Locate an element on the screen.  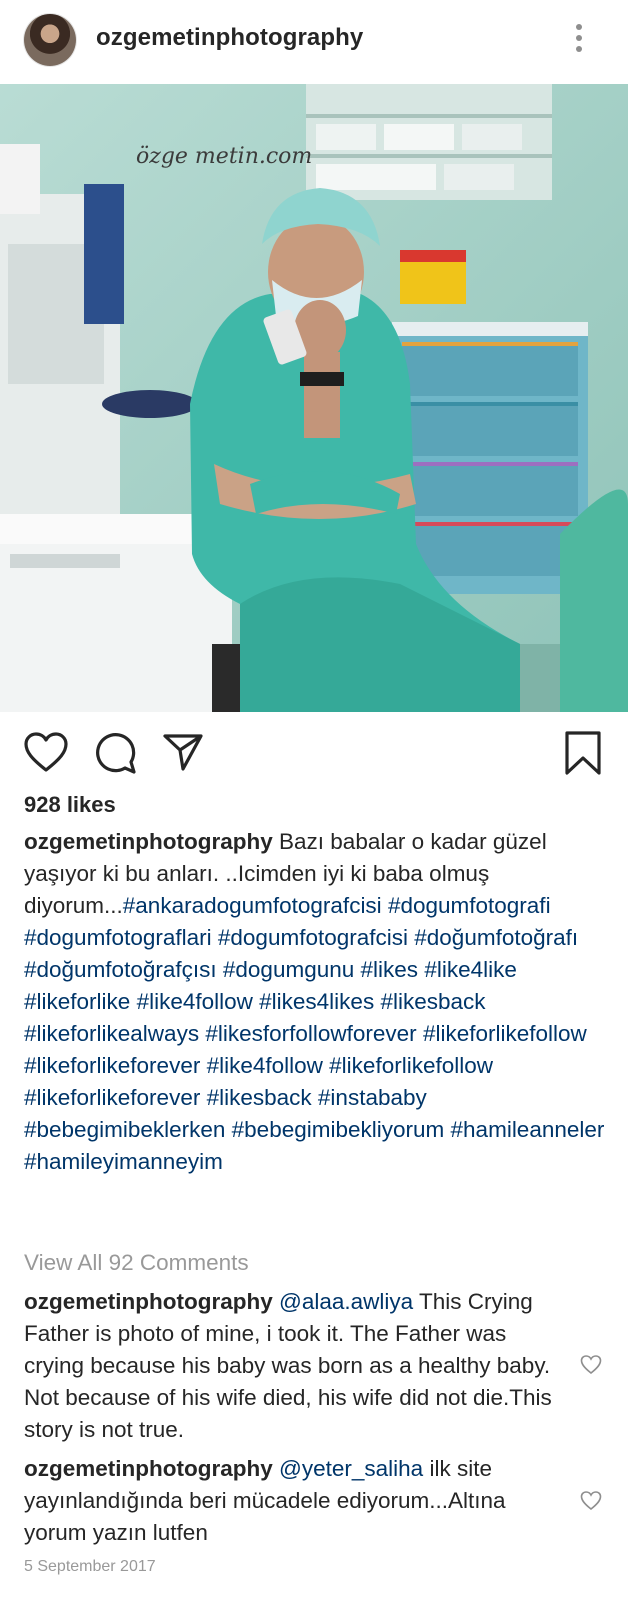
hashtag-link: #like4like is located at coordinates (470, 969).